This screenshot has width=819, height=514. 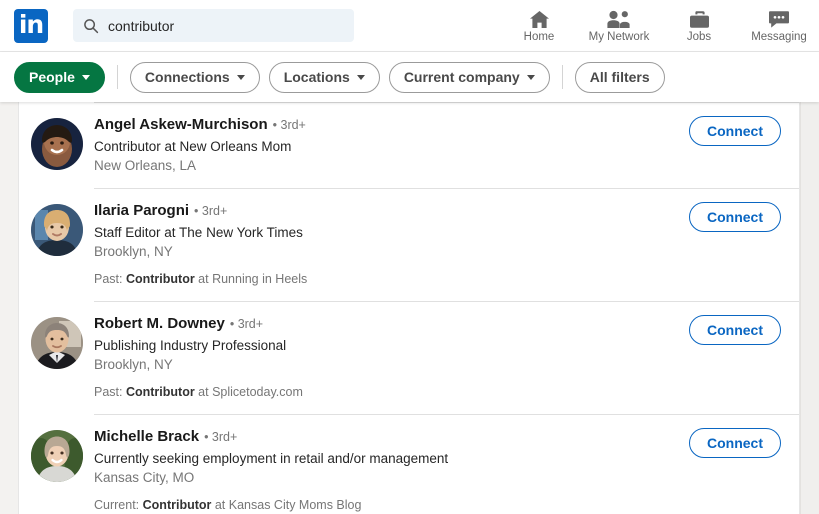 What do you see at coordinates (117, 77) in the screenshot?
I see `filter-divider` at bounding box center [117, 77].